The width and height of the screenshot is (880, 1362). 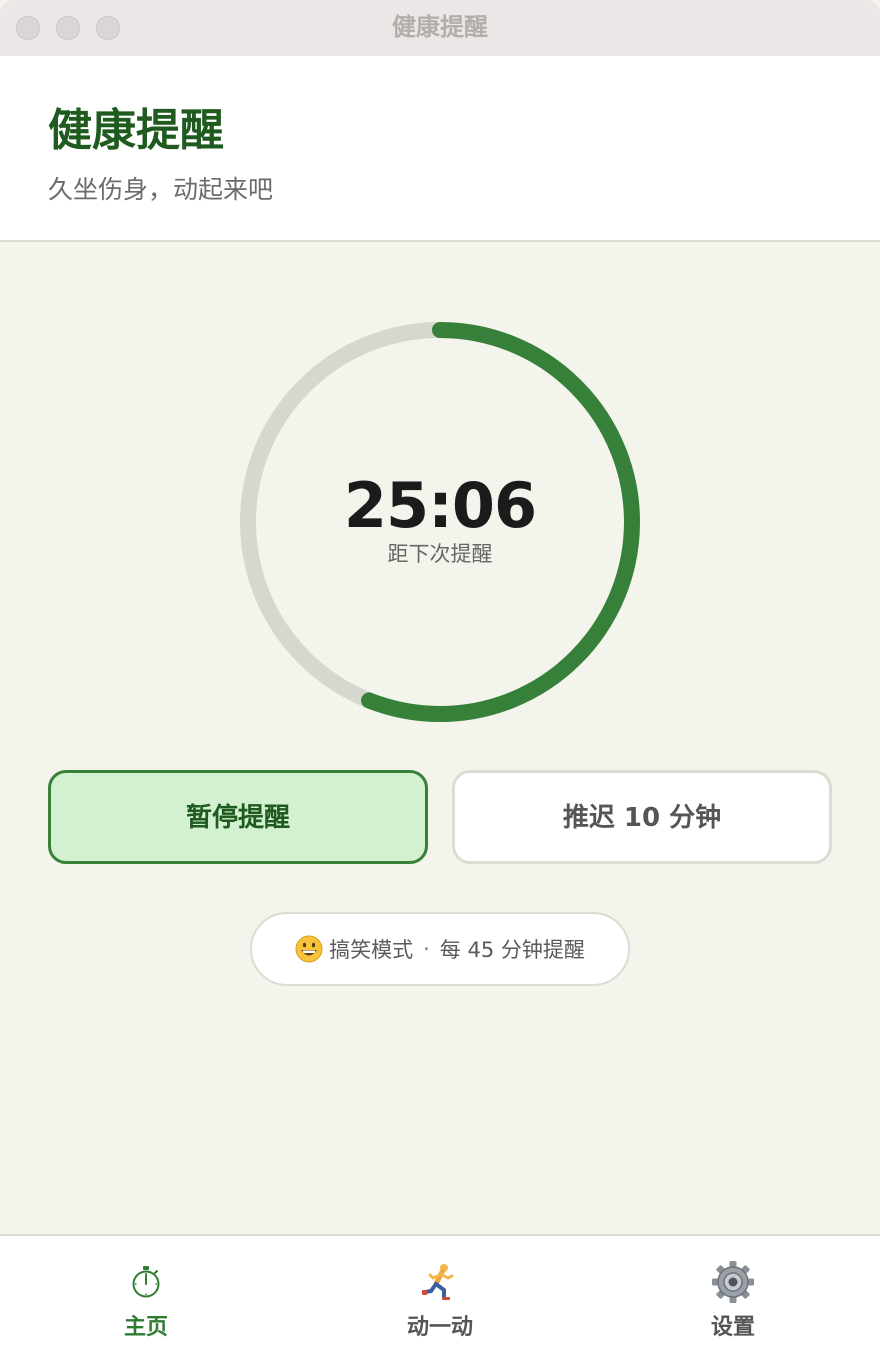 What do you see at coordinates (238, 817) in the screenshot?
I see `pause-reminder-button: 暂停提醒` at bounding box center [238, 817].